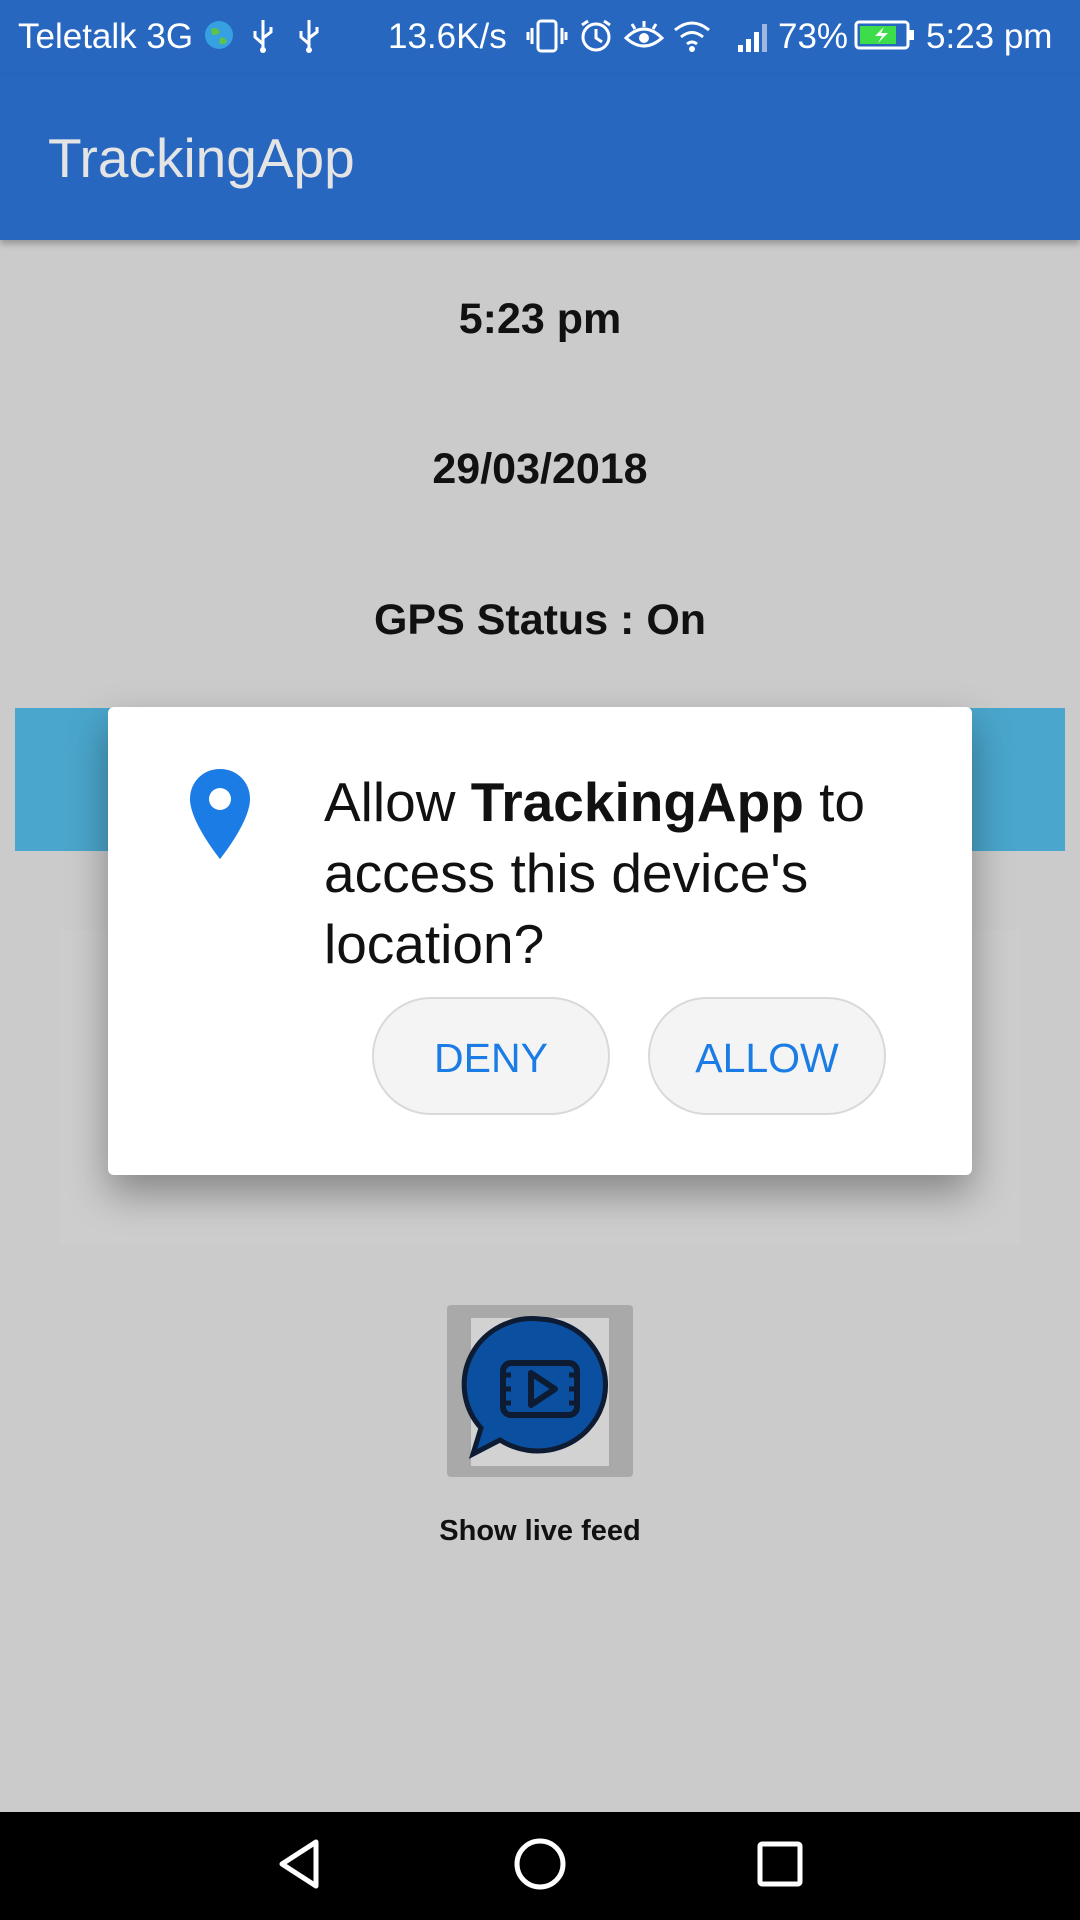 The image size is (1080, 1920). What do you see at coordinates (397, 802) in the screenshot?
I see `dialog-message-prefix: Allow` at bounding box center [397, 802].